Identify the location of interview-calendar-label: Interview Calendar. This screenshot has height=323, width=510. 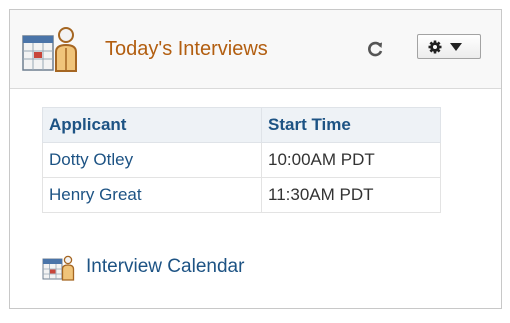
(165, 267).